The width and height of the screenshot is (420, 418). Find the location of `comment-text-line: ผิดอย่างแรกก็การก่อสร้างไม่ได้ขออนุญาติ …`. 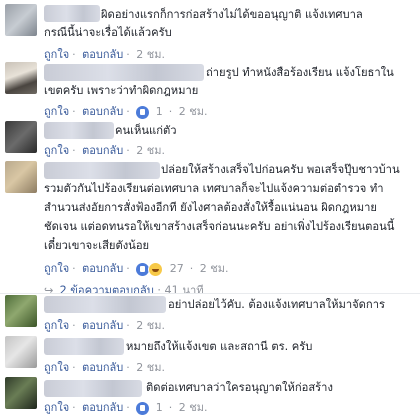

comment-text-line: ผิดอย่างแรกก็การก่อสร้างไม่ได้ขออนุญาติ … is located at coordinates (232, 14).